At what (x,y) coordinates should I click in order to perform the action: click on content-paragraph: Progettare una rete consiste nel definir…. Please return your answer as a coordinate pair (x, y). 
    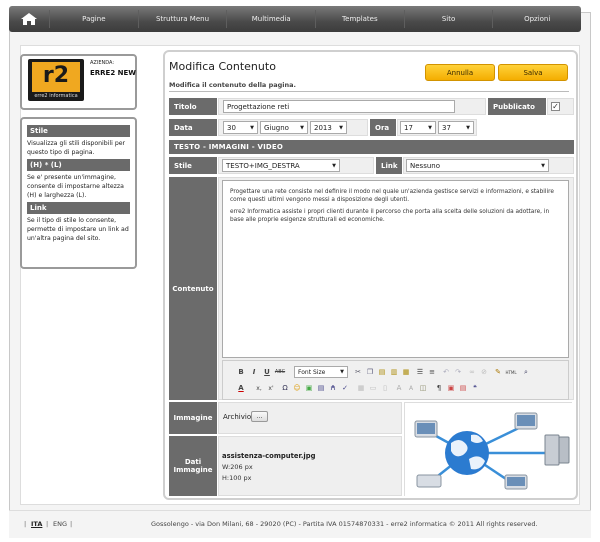
    Looking at the image, I should click on (392, 196).